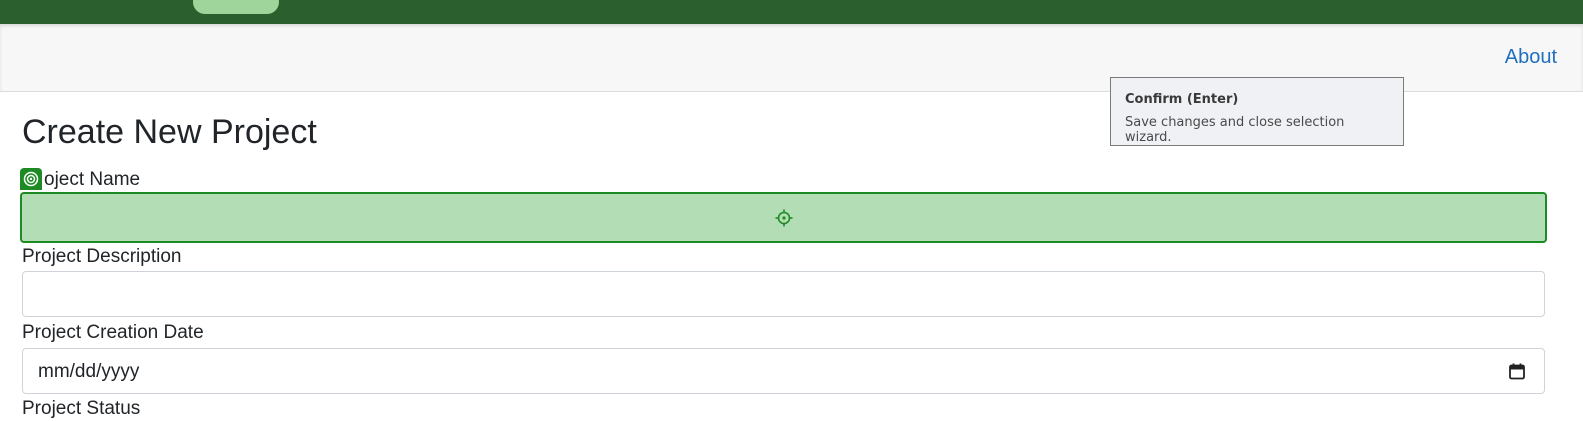  What do you see at coordinates (102, 256) in the screenshot?
I see `project-description-label: Project Description` at bounding box center [102, 256].